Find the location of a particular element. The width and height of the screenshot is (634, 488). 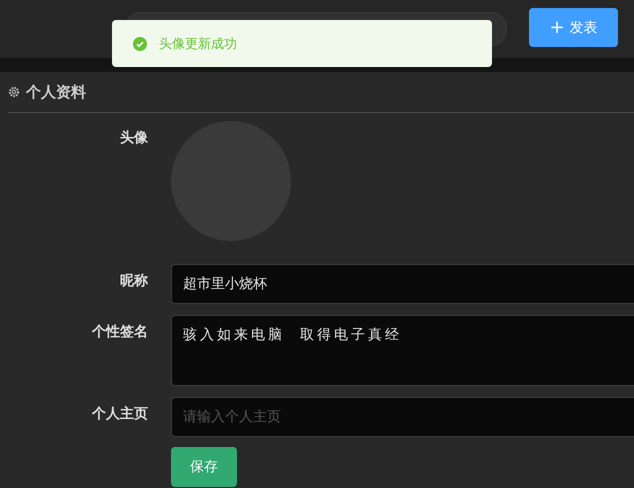

section-title: 个人资料 is located at coordinates (56, 92).